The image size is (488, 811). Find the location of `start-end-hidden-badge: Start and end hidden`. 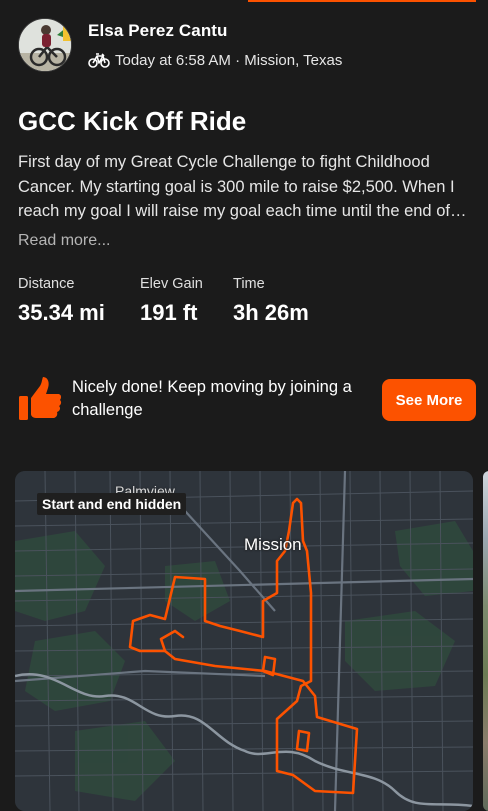

start-end-hidden-badge: Start and end hidden is located at coordinates (112, 504).